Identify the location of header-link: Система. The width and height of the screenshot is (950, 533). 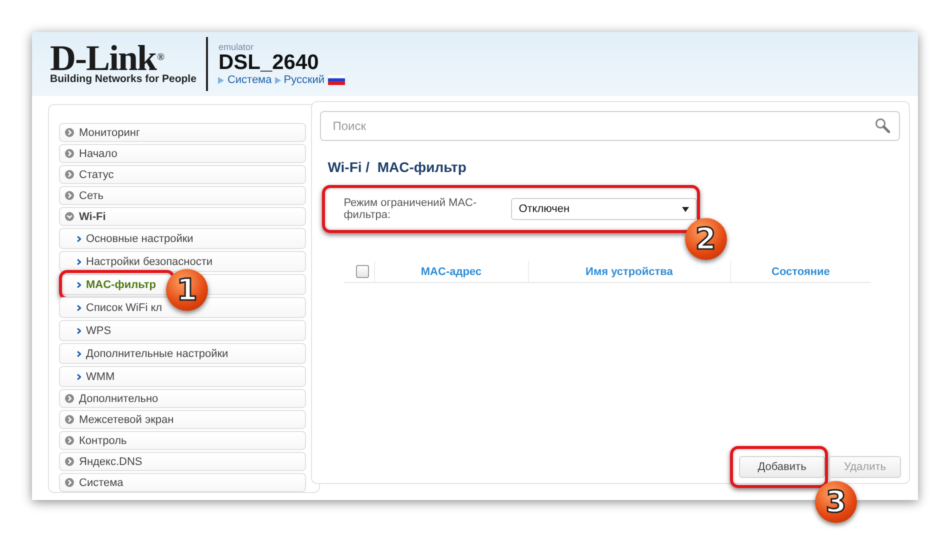
(249, 80).